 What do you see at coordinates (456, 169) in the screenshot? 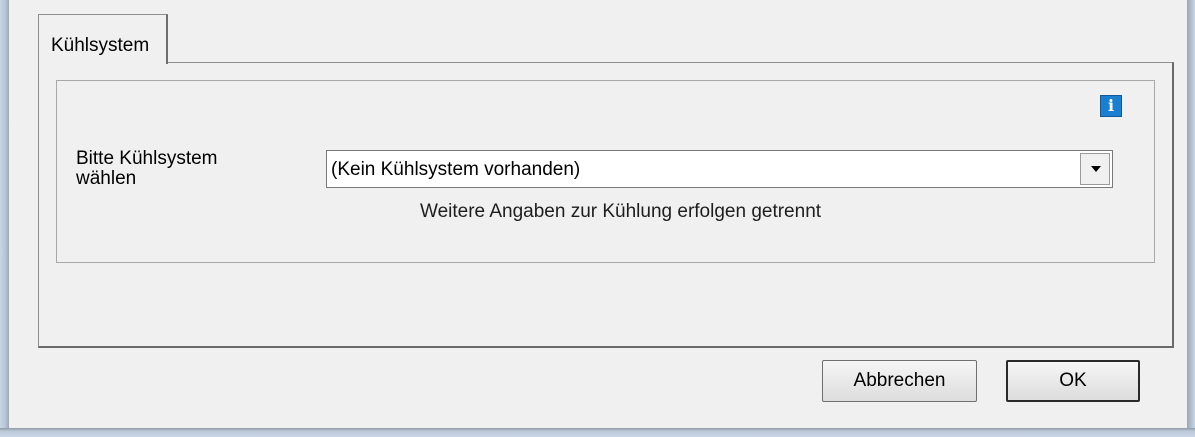
I see `select-value: (Kein Kühlsystem vorhanden)` at bounding box center [456, 169].